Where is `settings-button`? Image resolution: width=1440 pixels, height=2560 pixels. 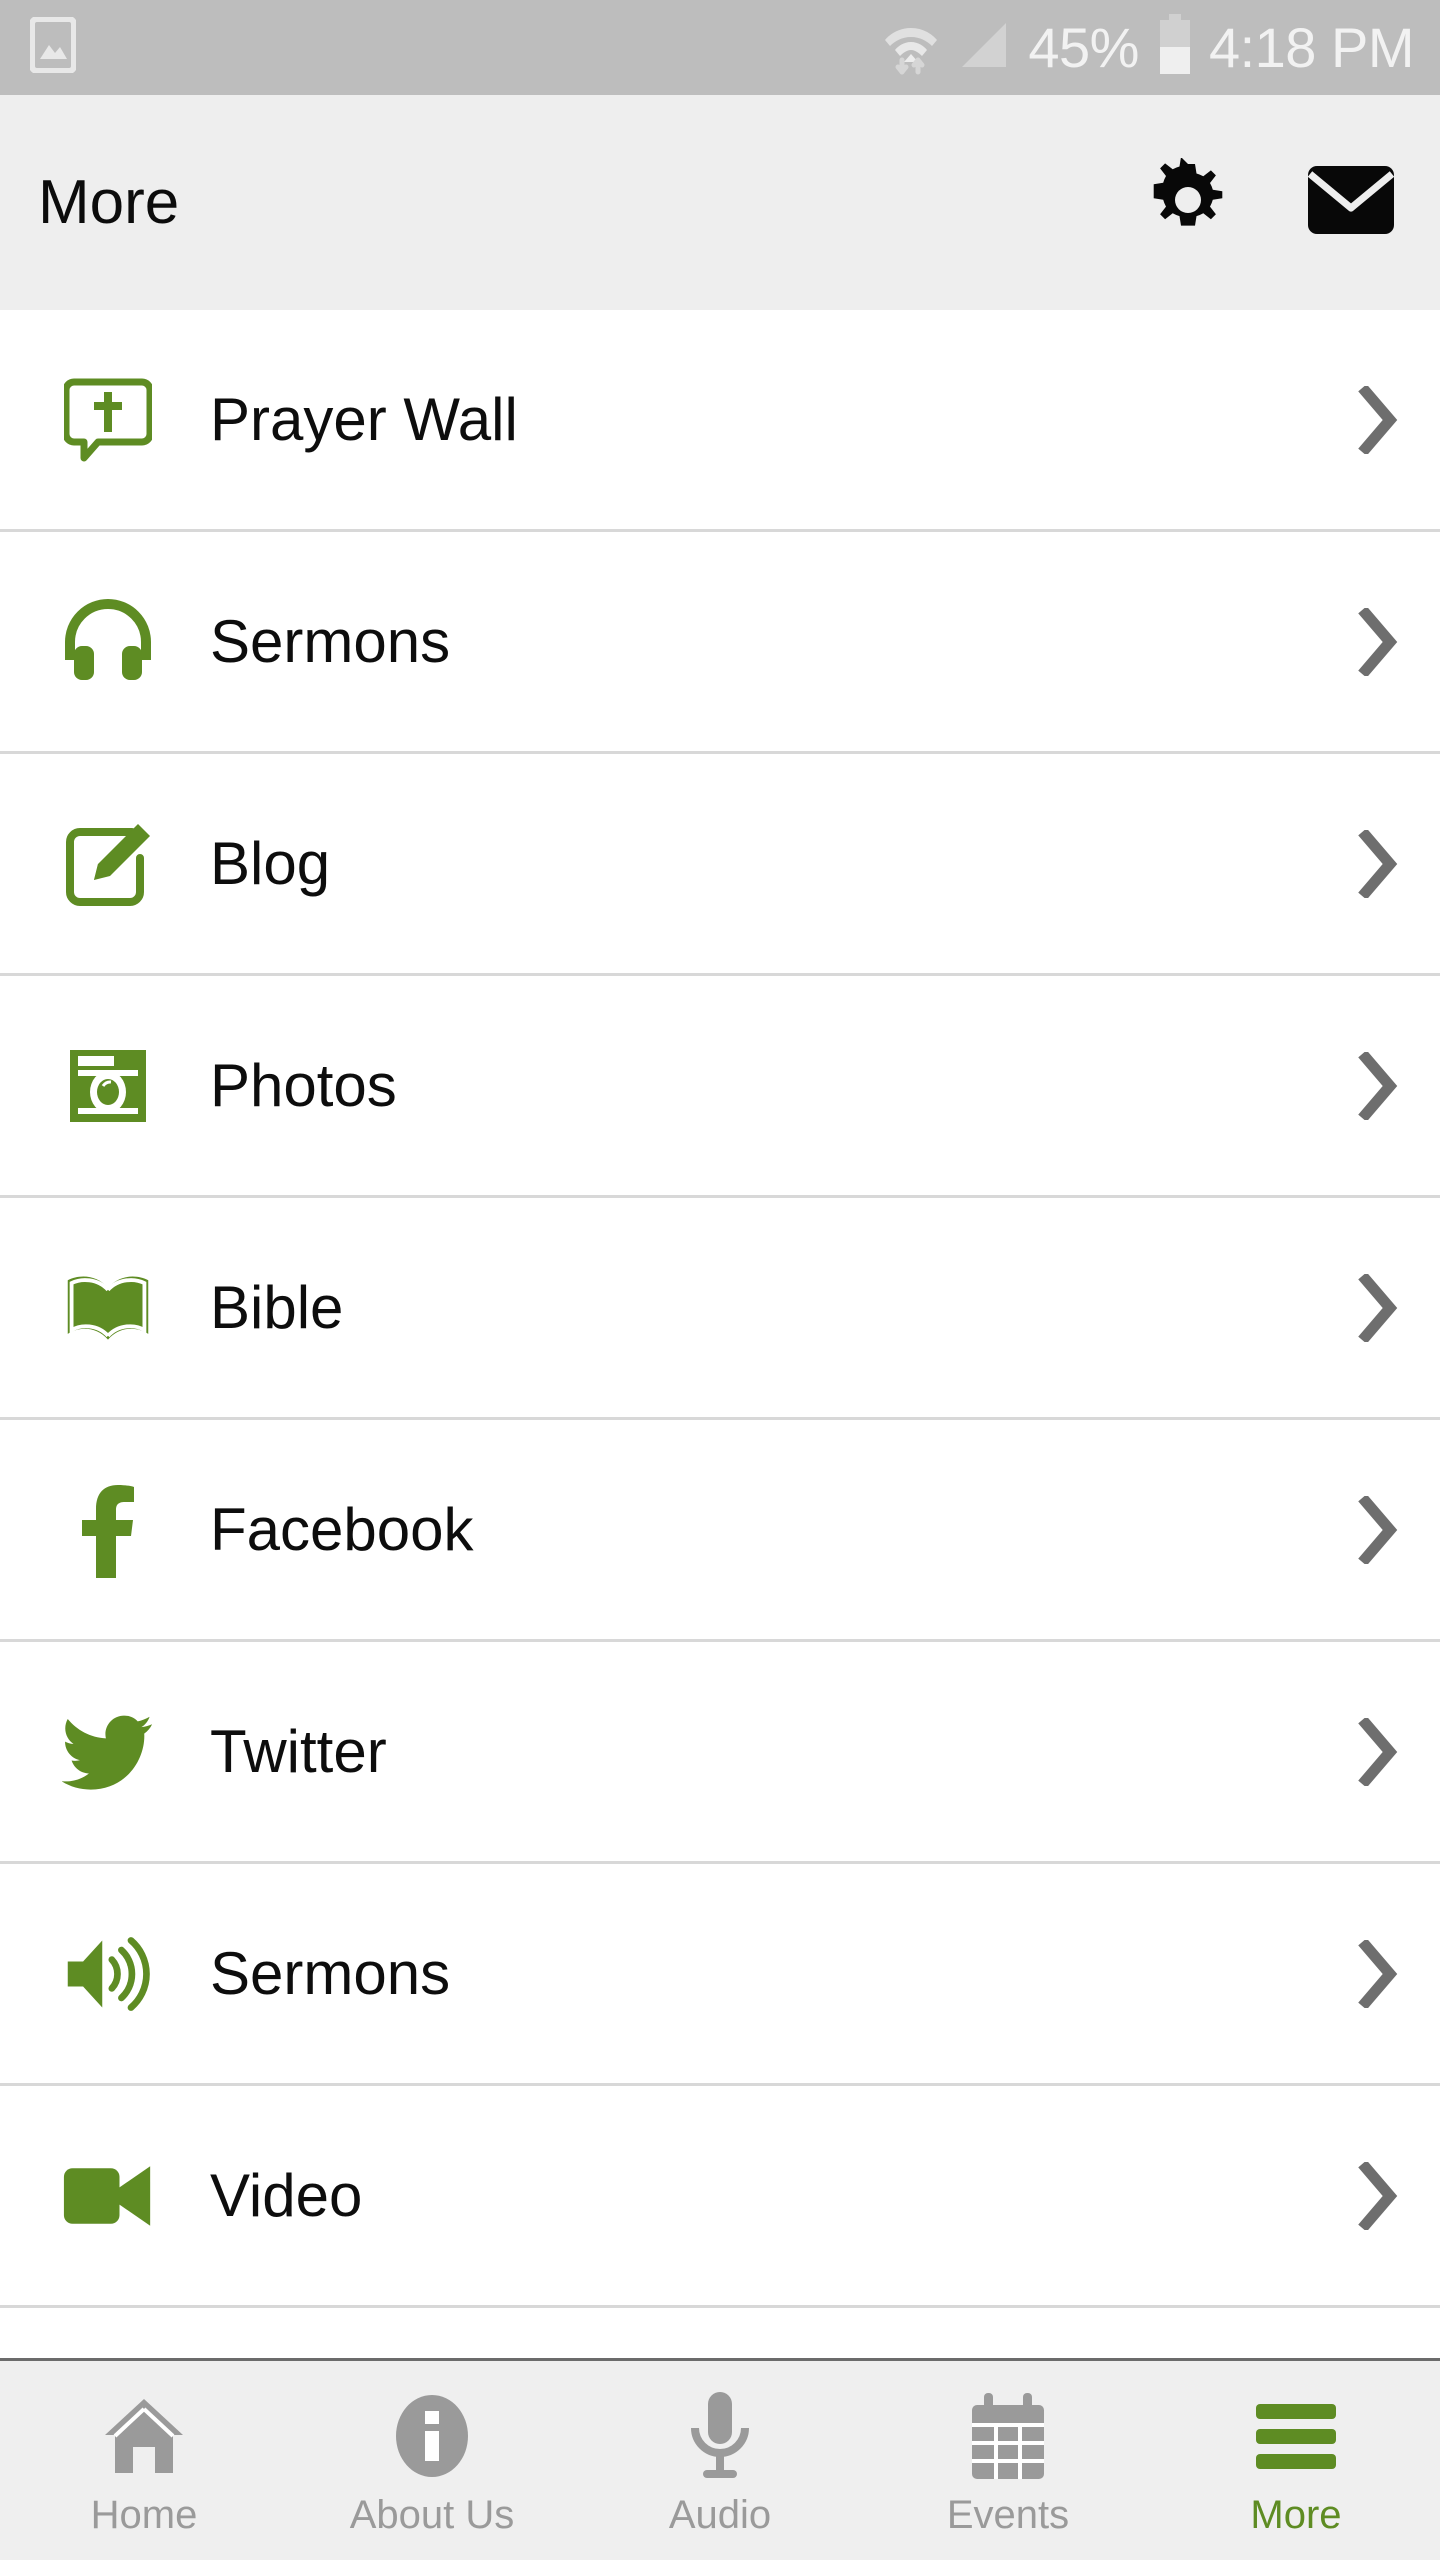
settings-button is located at coordinates (1188, 202).